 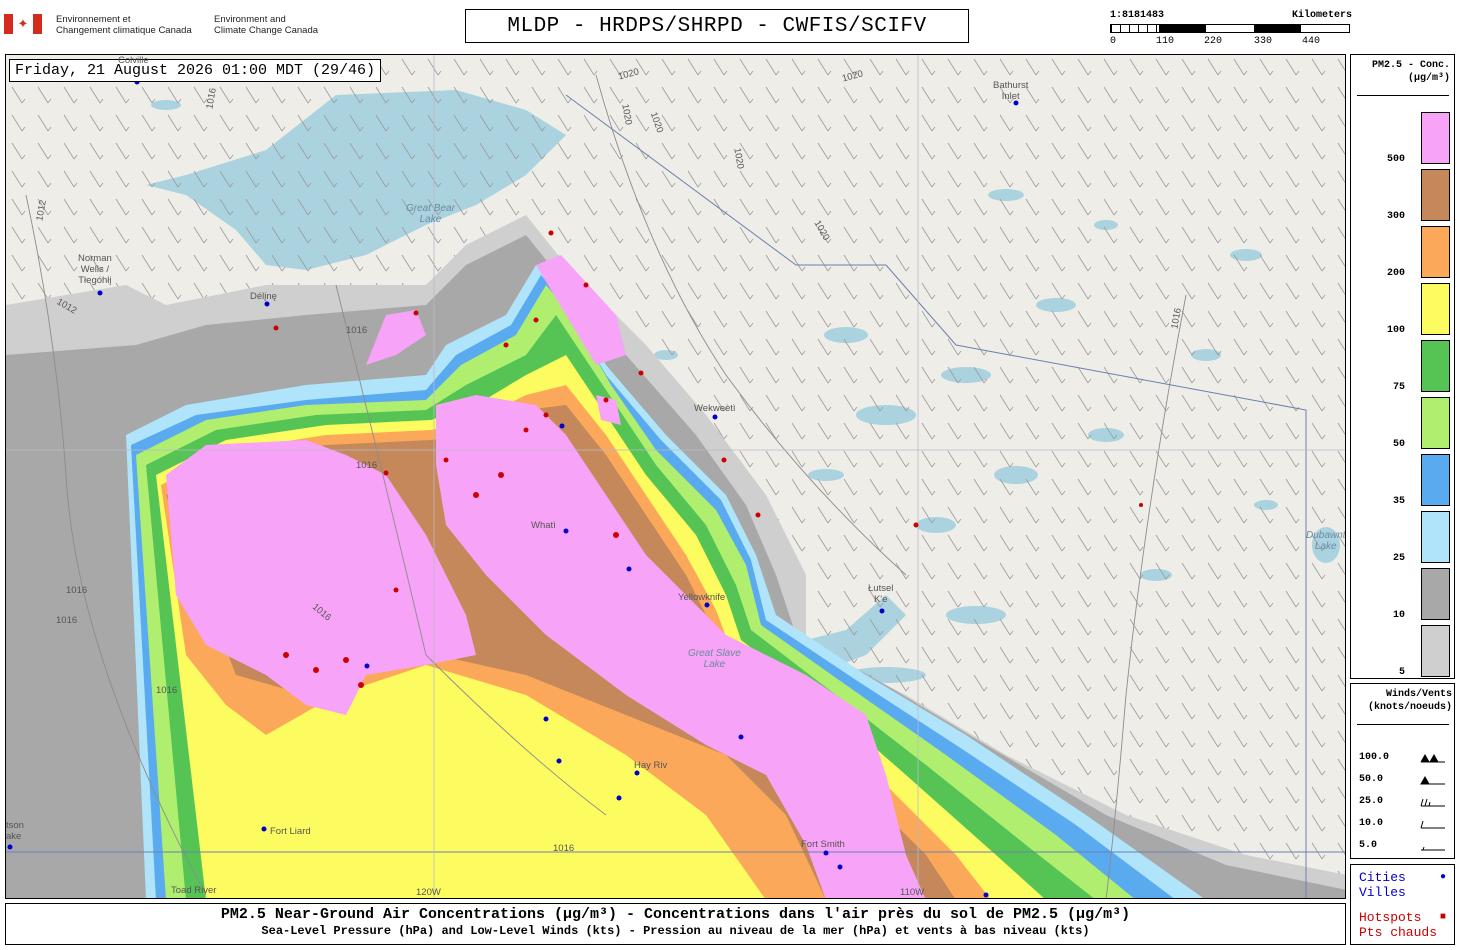 What do you see at coordinates (1442, 917) in the screenshot?
I see `hotspot-square-icon: ■` at bounding box center [1442, 917].